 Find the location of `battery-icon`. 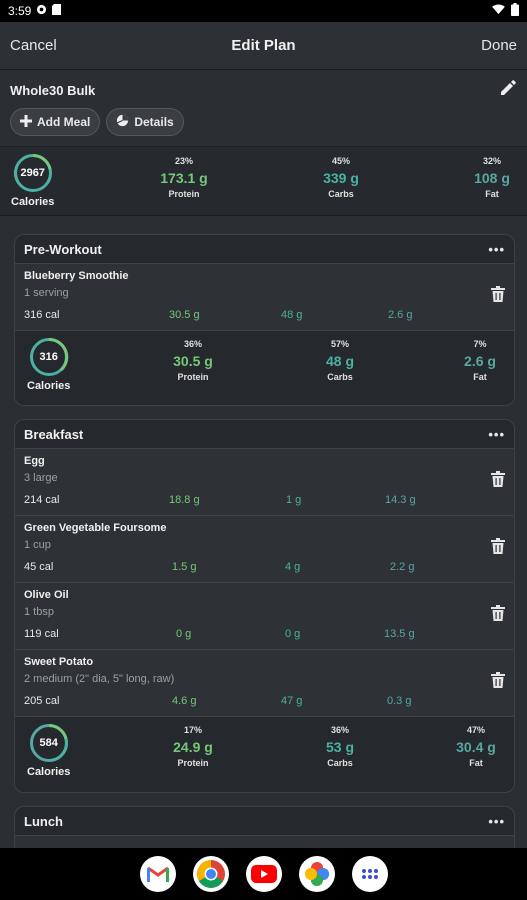

battery-icon is located at coordinates (515, 11).